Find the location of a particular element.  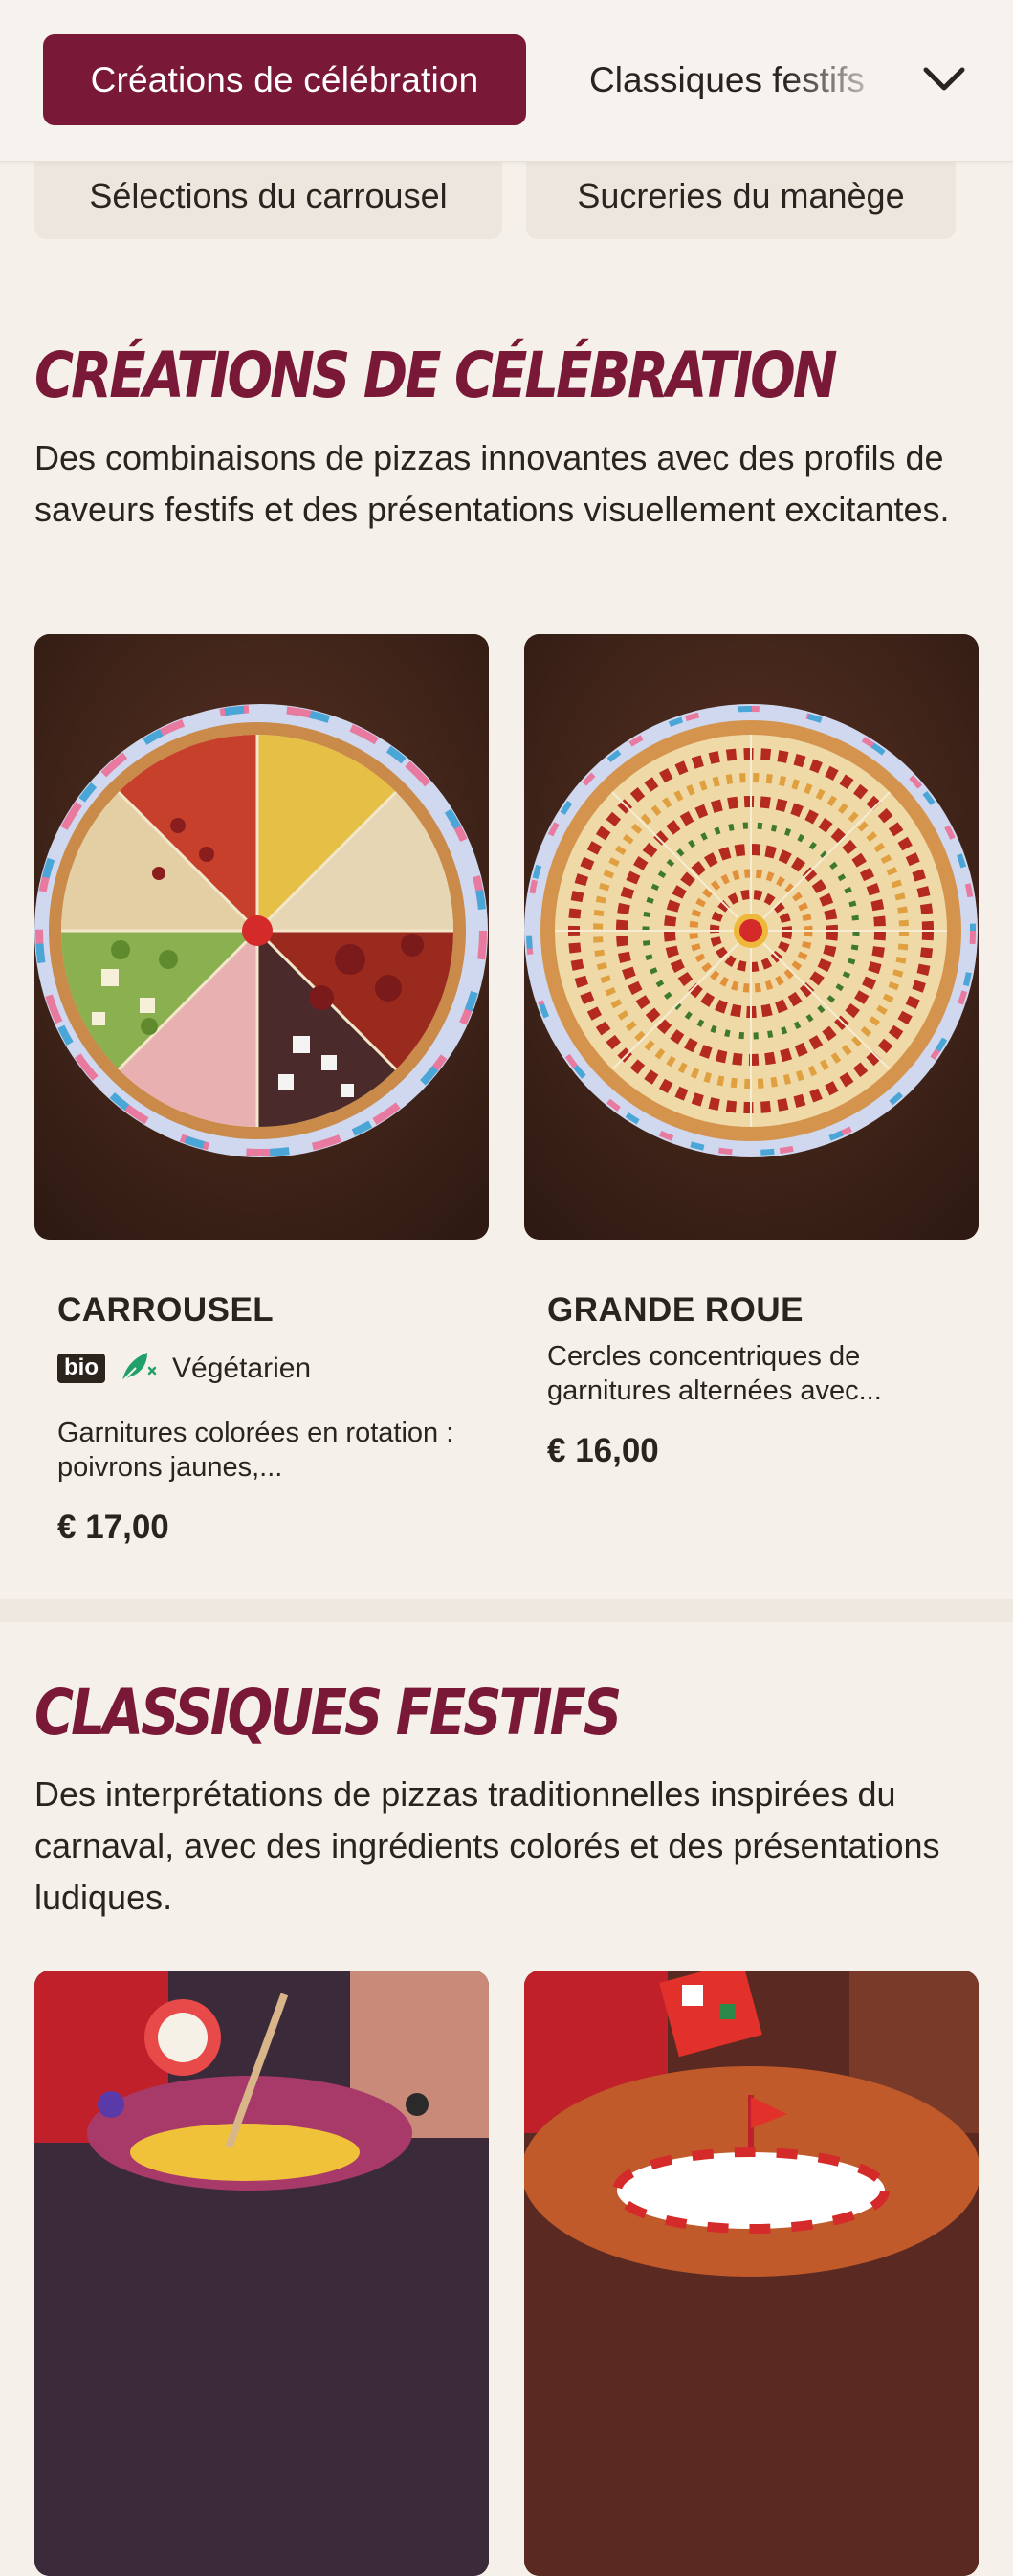

item-price-carrousel: € 17,00 is located at coordinates (113, 1527).